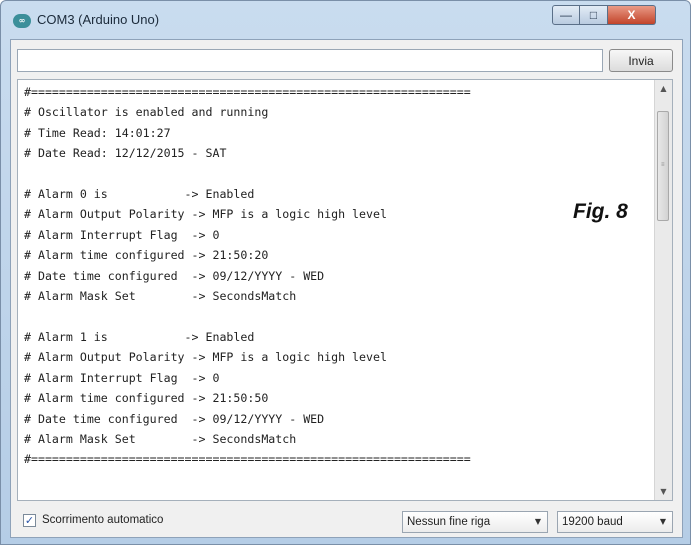 The height and width of the screenshot is (545, 691). Describe the element at coordinates (632, 15) in the screenshot. I see `close-button: X` at that location.